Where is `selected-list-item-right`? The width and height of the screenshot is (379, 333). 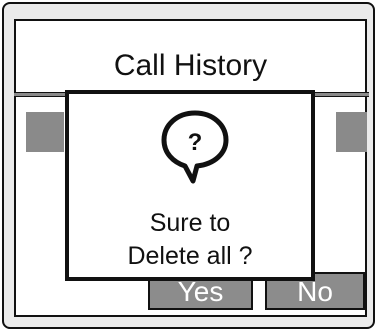 selected-list-item-right is located at coordinates (351, 132).